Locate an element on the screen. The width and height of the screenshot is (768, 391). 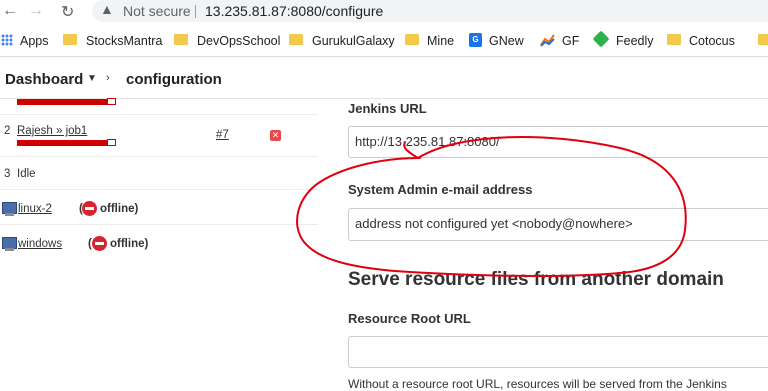
build-number-link: #7 is located at coordinates (222, 135).